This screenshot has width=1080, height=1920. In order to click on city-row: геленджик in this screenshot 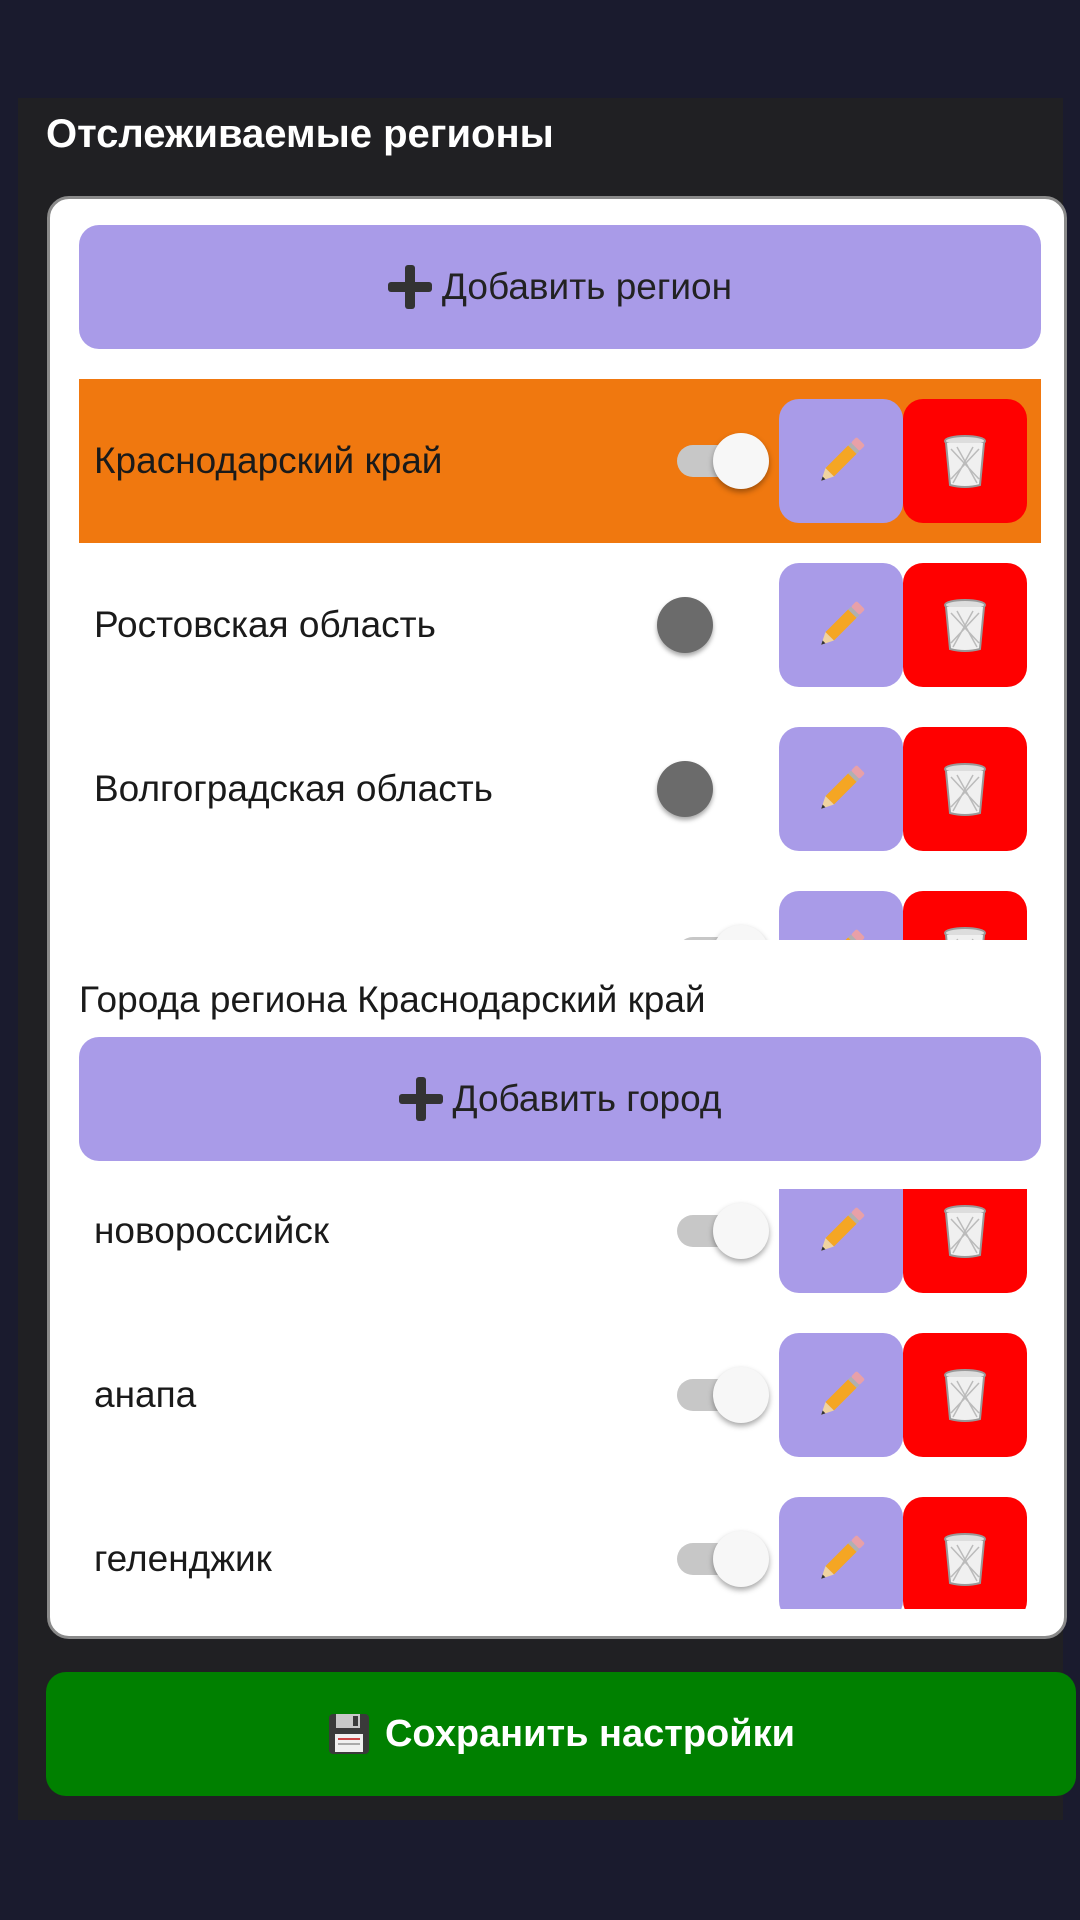, I will do `click(560, 1543)`.